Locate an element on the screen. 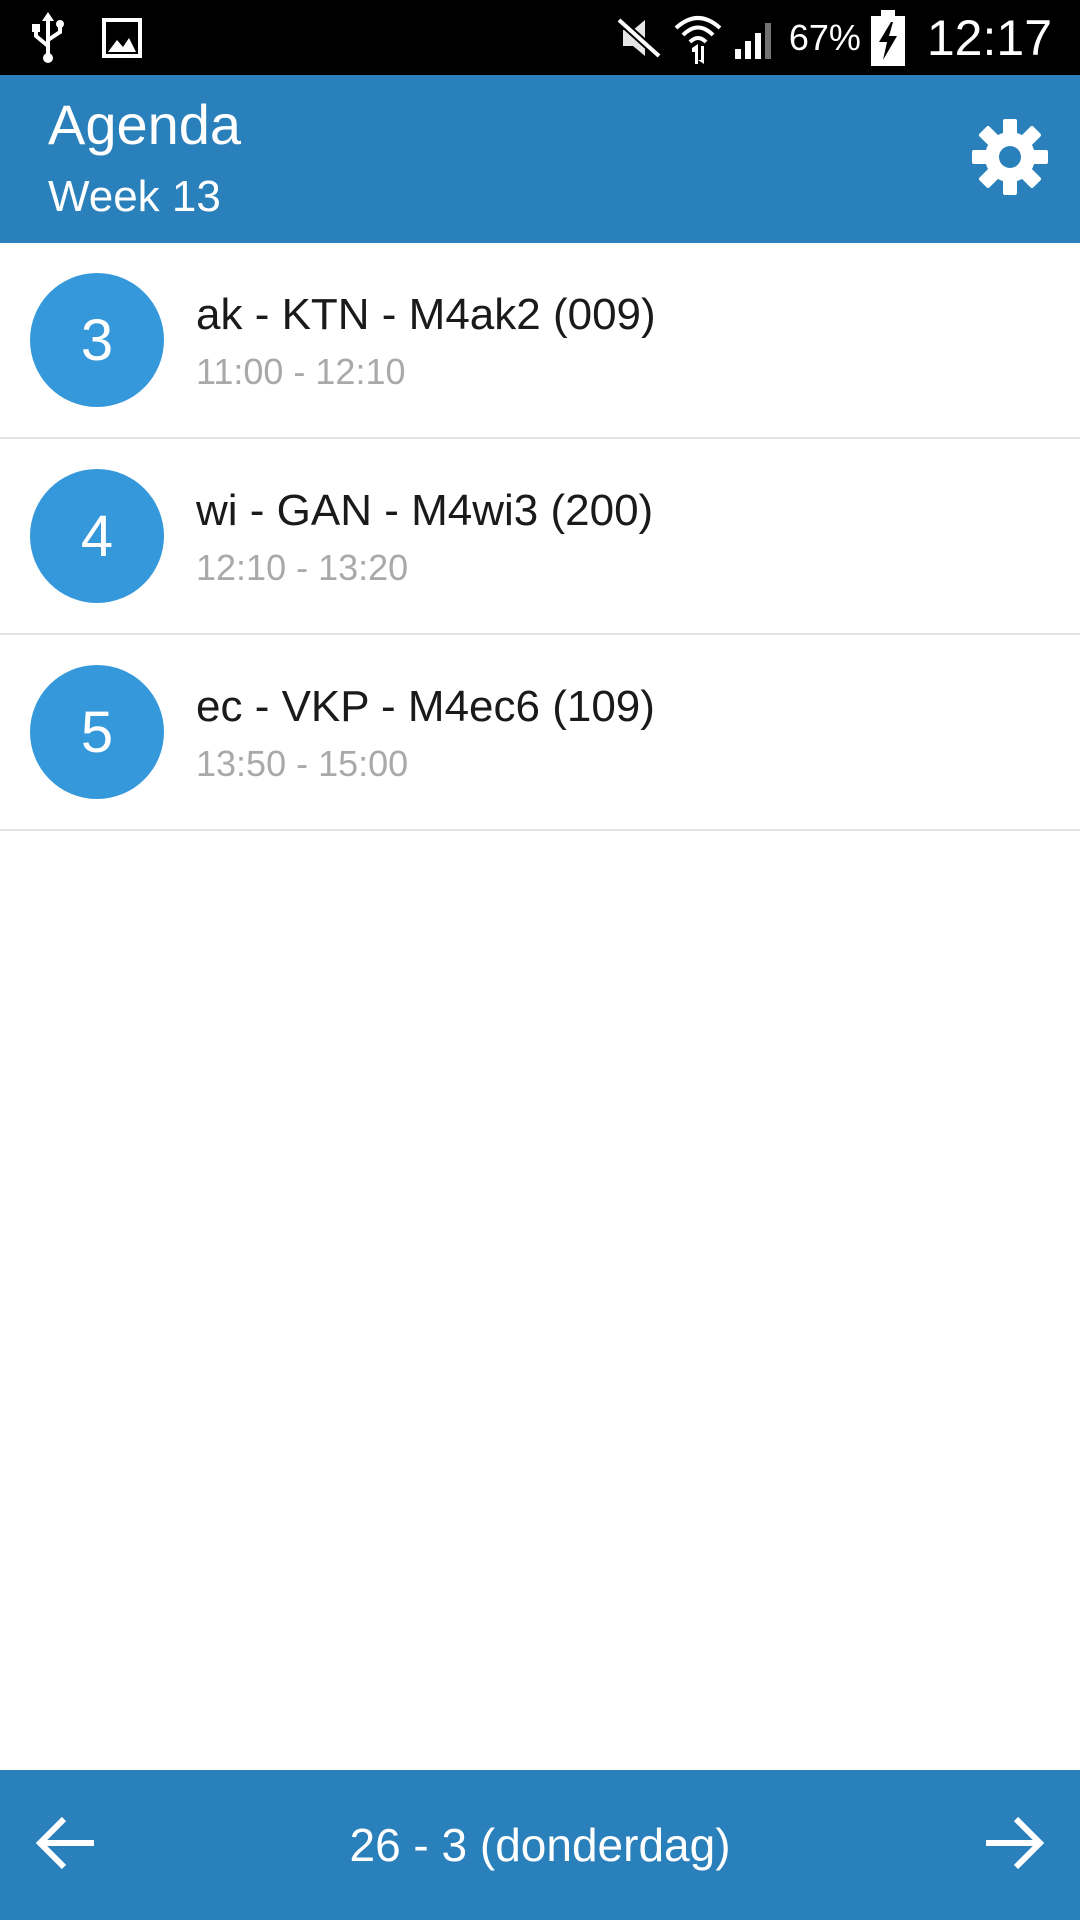 The height and width of the screenshot is (1920, 1080). current-date-label: 26 - 3 (donderdag) is located at coordinates (540, 1845).